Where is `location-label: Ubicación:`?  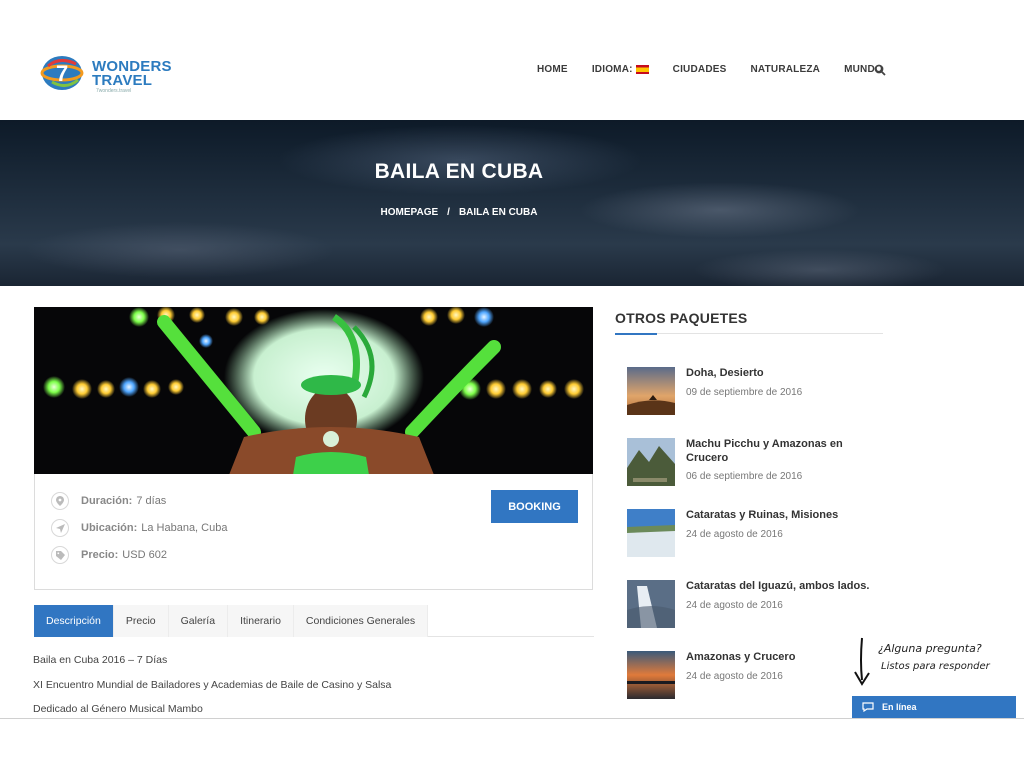 location-label: Ubicación: is located at coordinates (109, 528).